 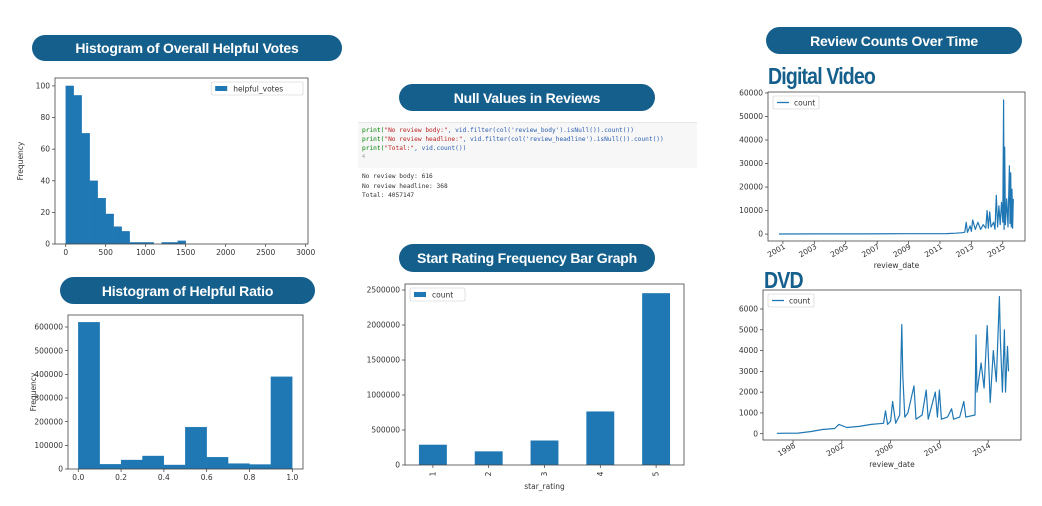 What do you see at coordinates (384, 325) in the screenshot?
I see `y-tick-label: 2000000` at bounding box center [384, 325].